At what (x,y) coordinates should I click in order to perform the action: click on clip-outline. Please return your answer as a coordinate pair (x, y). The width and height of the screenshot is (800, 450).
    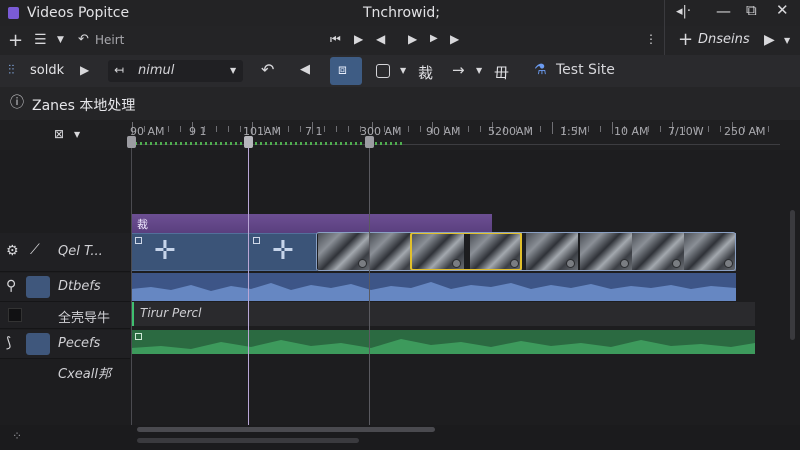
    Looking at the image, I should click on (526, 251).